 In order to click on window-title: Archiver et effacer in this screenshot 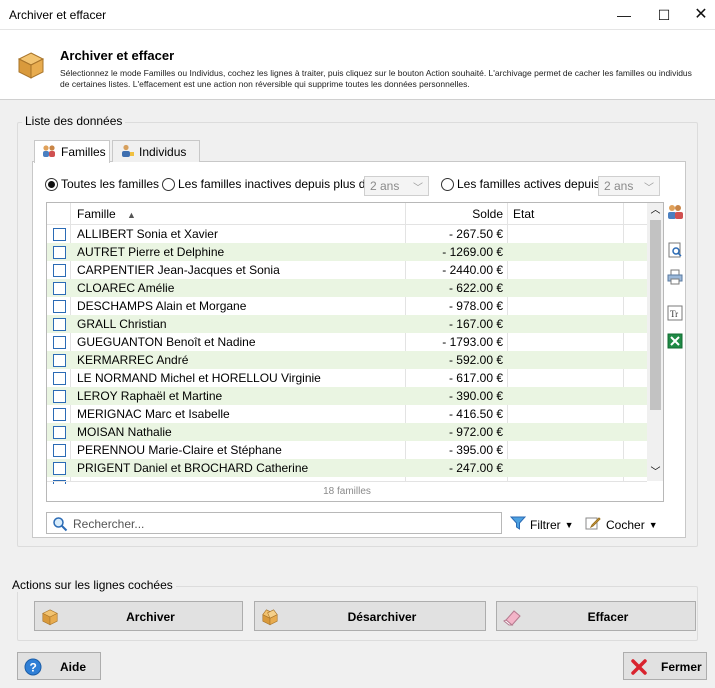, I will do `click(58, 15)`.